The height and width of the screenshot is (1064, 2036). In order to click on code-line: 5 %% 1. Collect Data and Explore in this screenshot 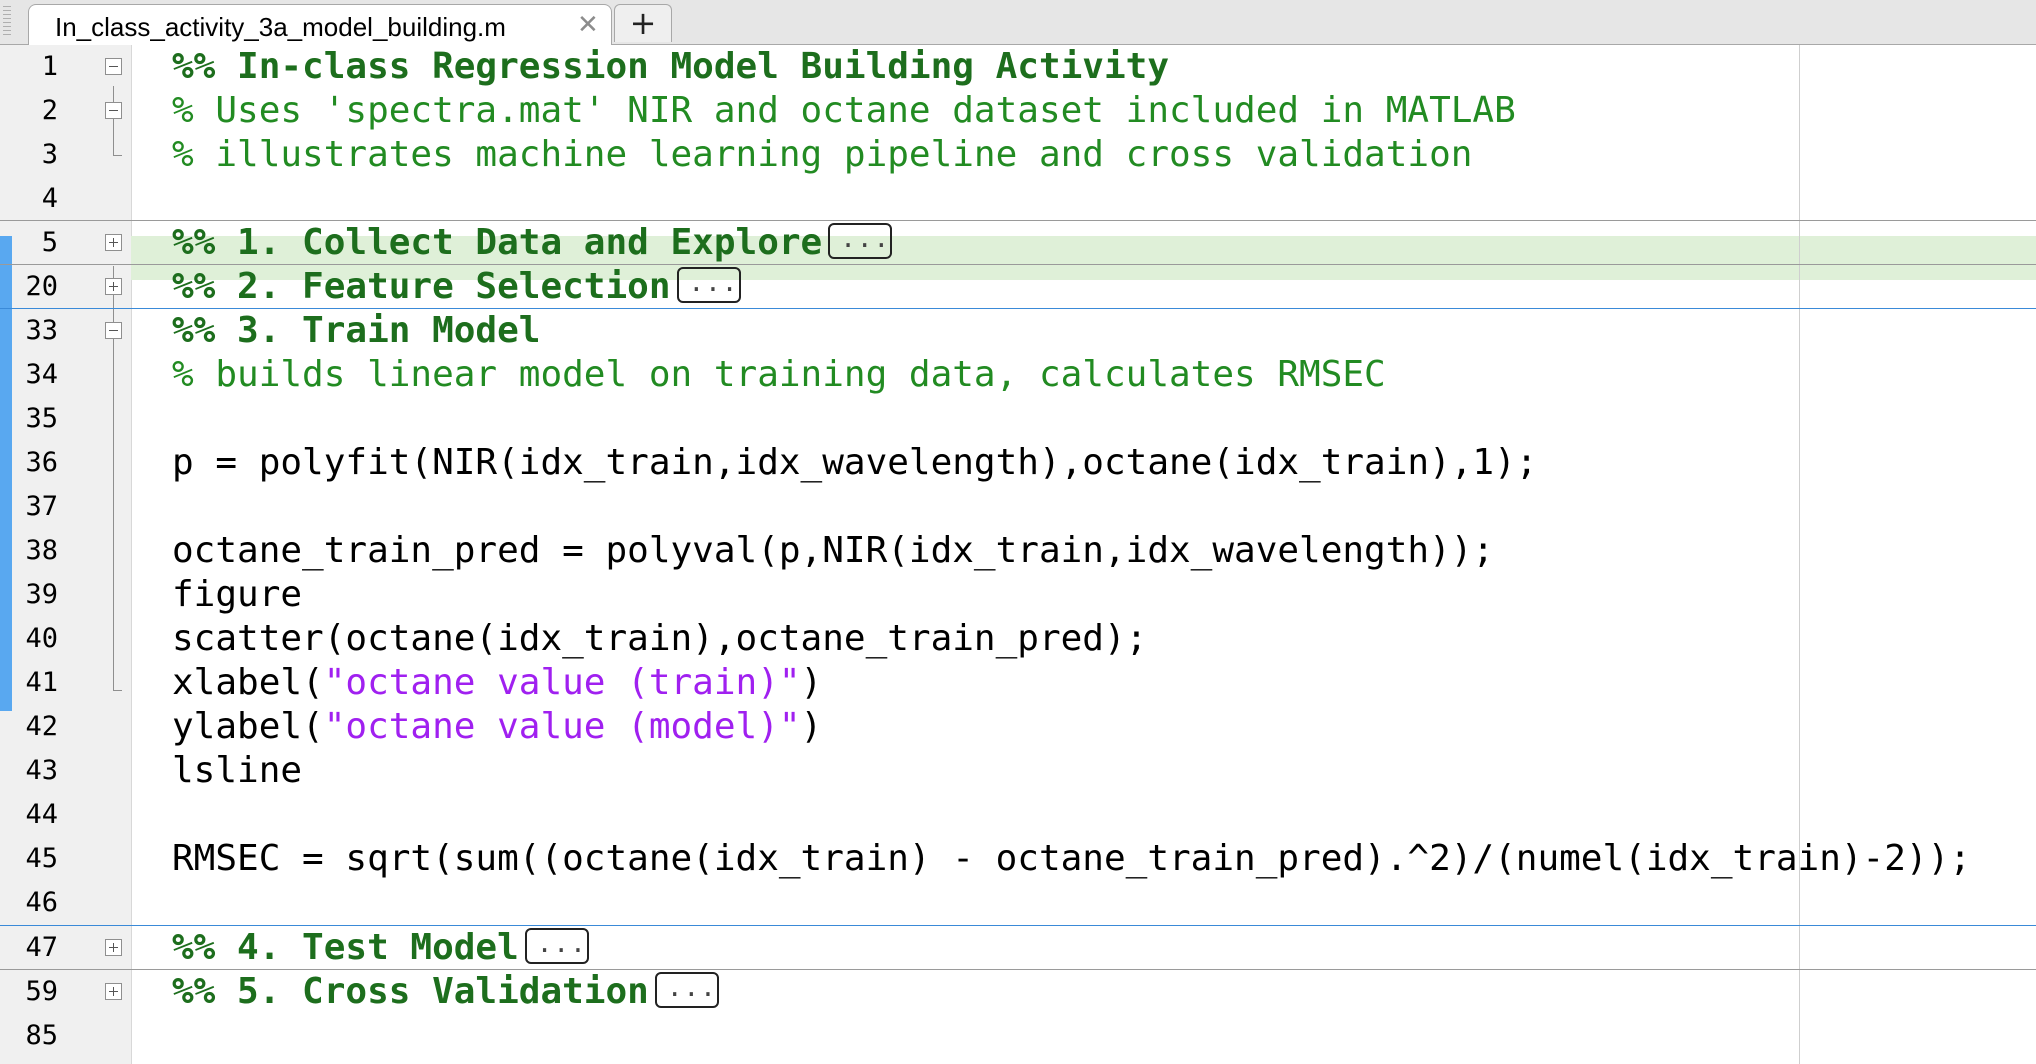, I will do `click(1018, 241)`.